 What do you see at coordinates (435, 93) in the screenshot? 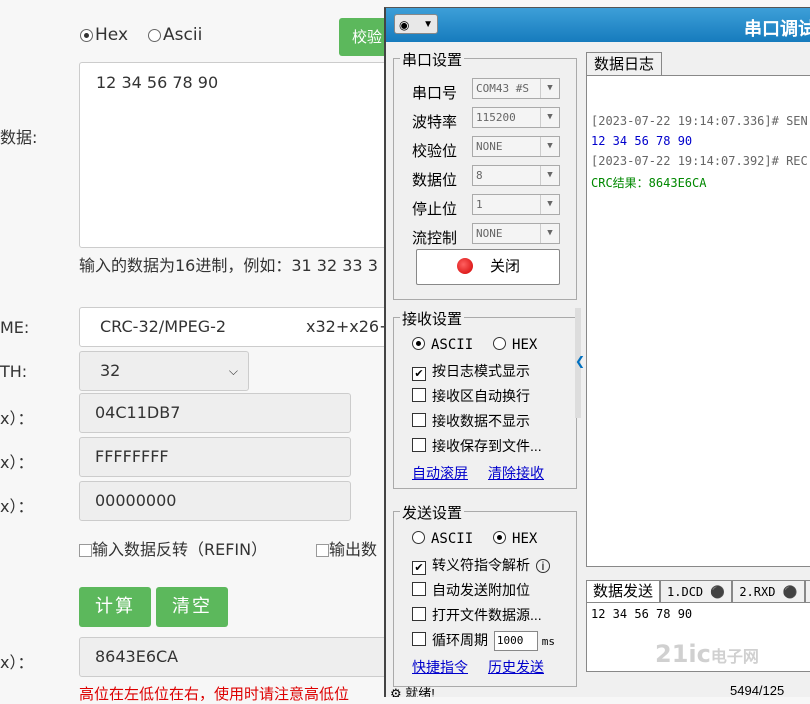
I see `port-label: 串口号` at bounding box center [435, 93].